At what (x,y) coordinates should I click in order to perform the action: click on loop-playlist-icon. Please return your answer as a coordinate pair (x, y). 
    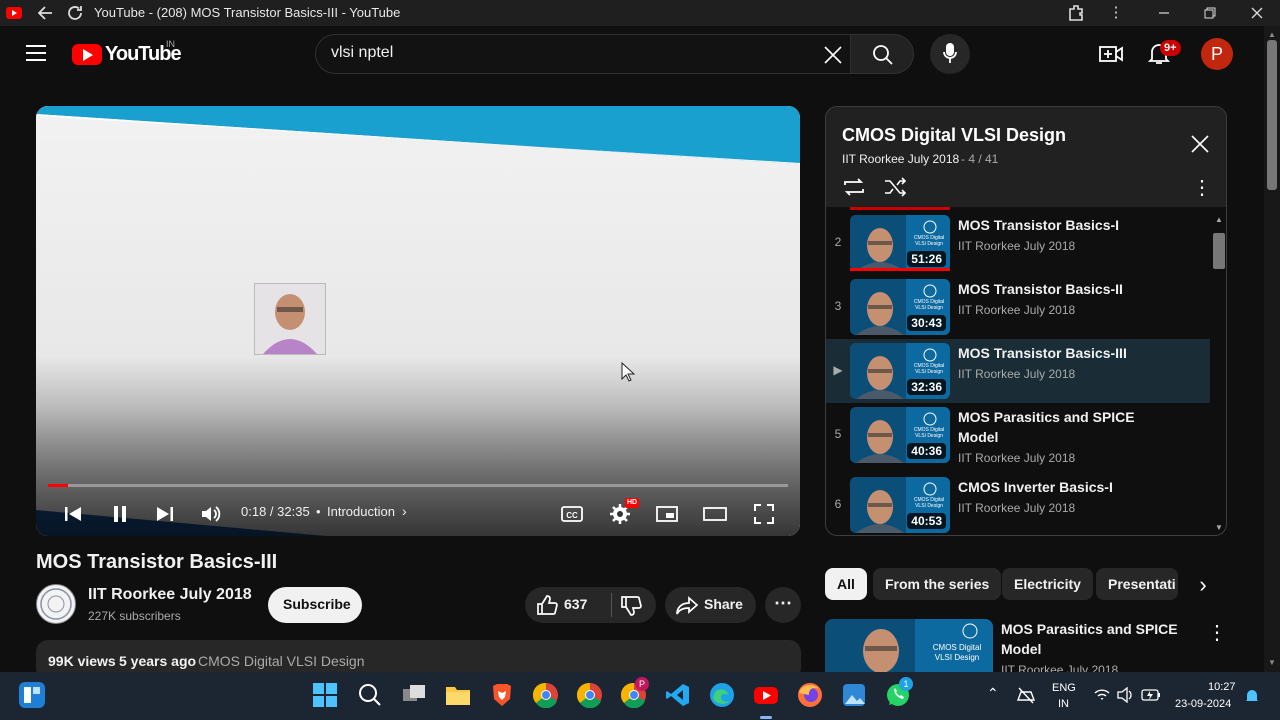
    Looking at the image, I should click on (854, 187).